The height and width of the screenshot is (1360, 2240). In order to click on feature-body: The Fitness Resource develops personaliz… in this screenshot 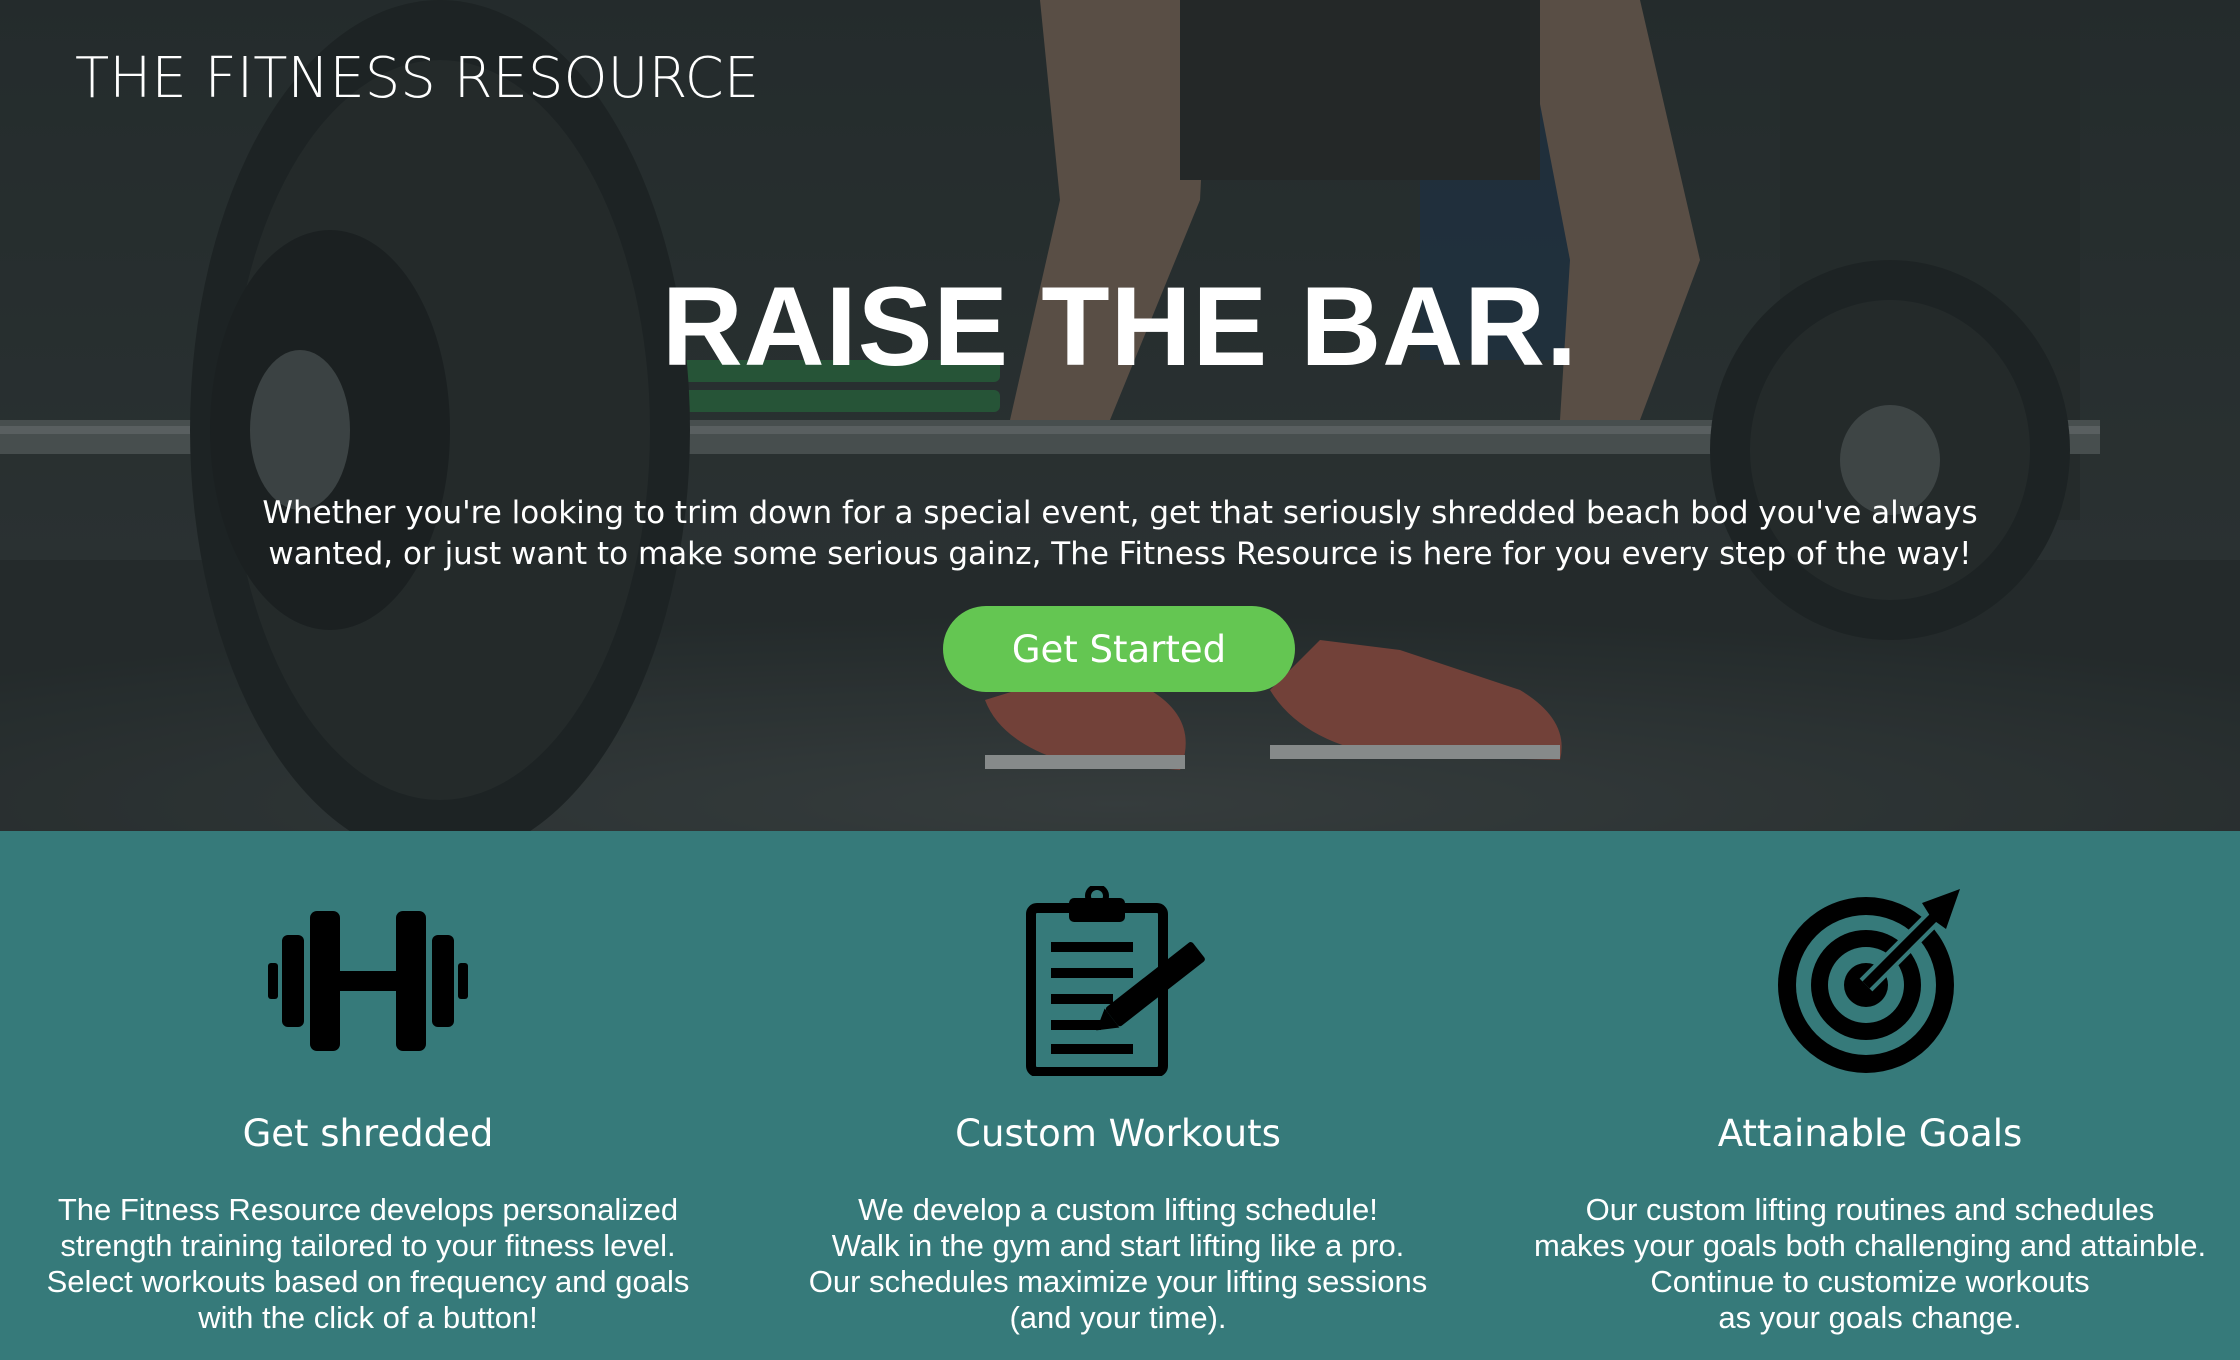, I will do `click(368, 1263)`.